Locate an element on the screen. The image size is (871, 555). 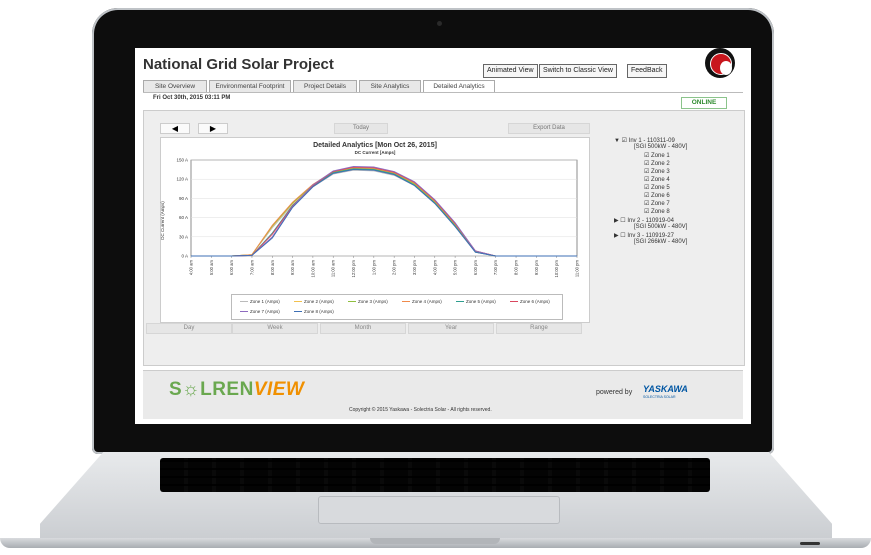
x-tick-label: 8:00 pm is located at coordinates (516, 267).